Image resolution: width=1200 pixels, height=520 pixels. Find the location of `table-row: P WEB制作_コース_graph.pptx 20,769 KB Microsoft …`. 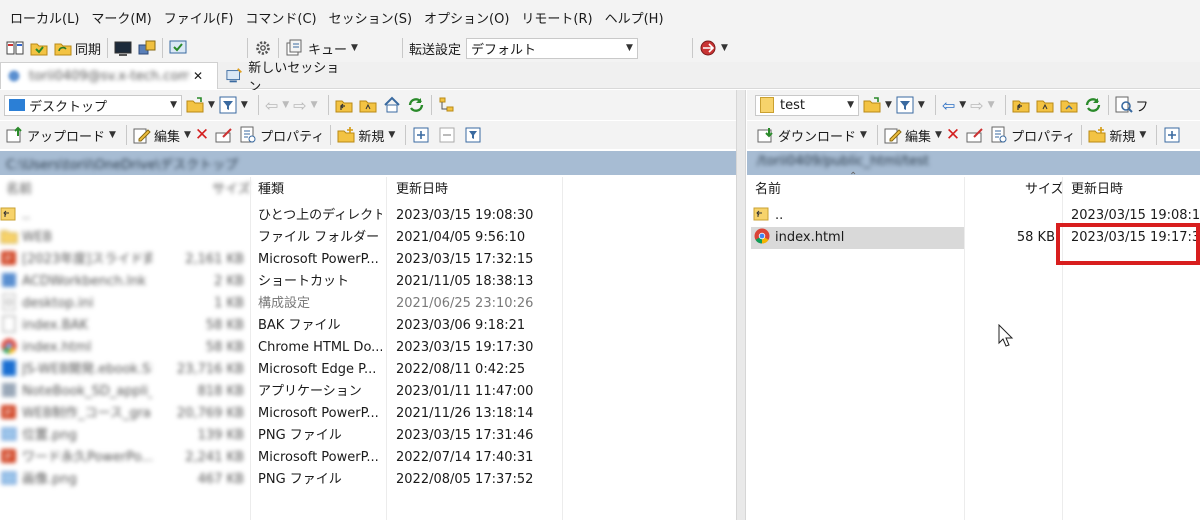

table-row: P WEB制作_コース_graph.pptx 20,769 KB Microsoft … is located at coordinates (368, 414).